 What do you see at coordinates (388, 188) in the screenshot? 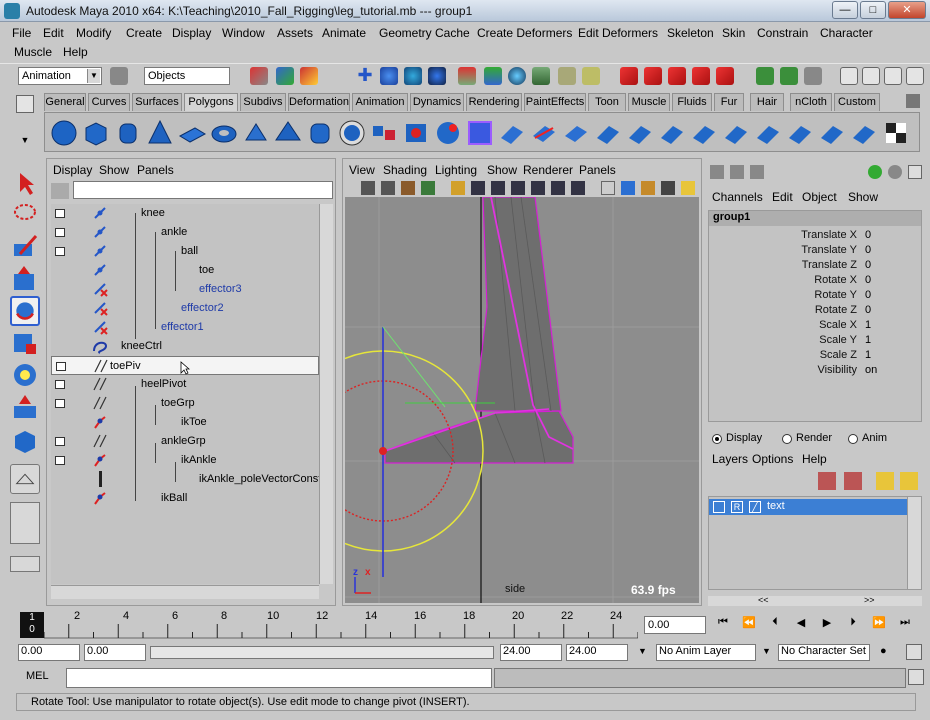
I see `camera-attributes-icon` at bounding box center [388, 188].